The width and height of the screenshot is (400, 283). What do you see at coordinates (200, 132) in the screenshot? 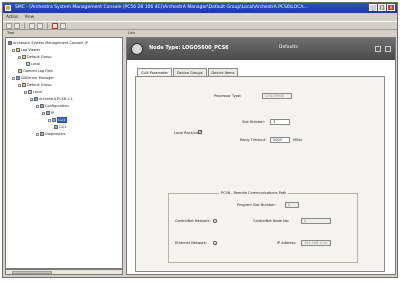
I see `local-rack-checkbox: ✓` at bounding box center [200, 132].